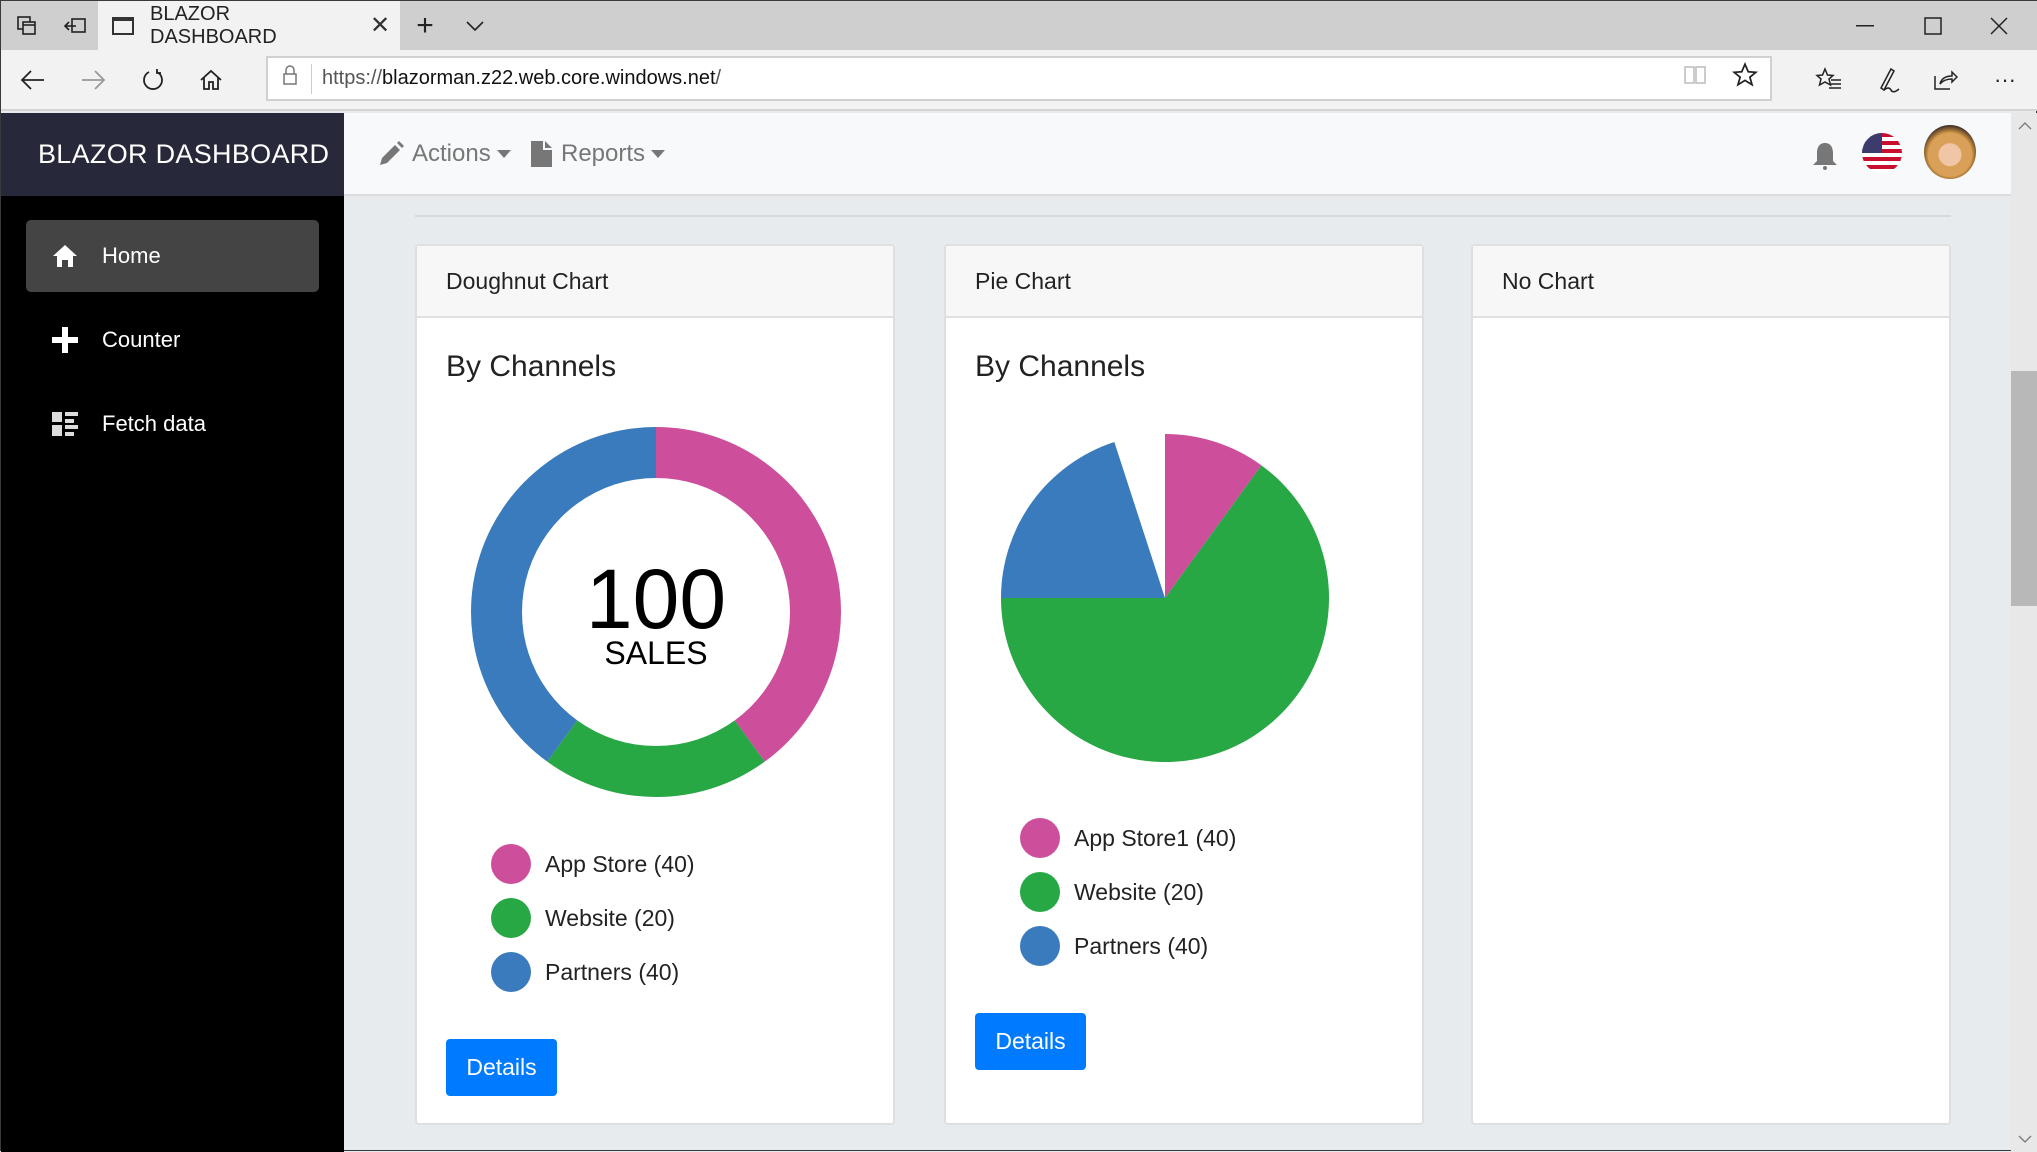  What do you see at coordinates (1999, 25) in the screenshot?
I see `close-window-icon` at bounding box center [1999, 25].